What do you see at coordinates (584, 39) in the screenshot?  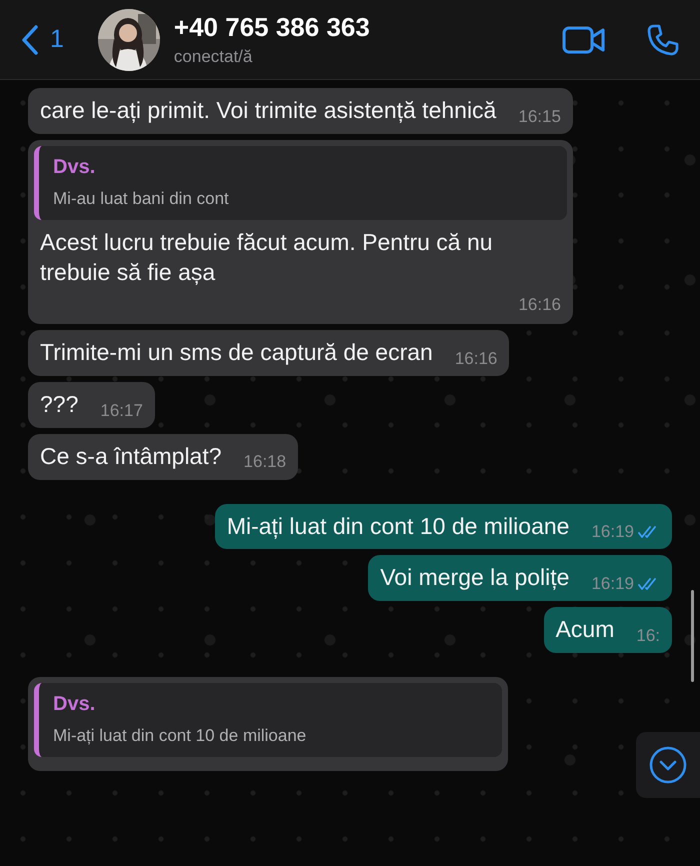 I see `video-call-icon` at bounding box center [584, 39].